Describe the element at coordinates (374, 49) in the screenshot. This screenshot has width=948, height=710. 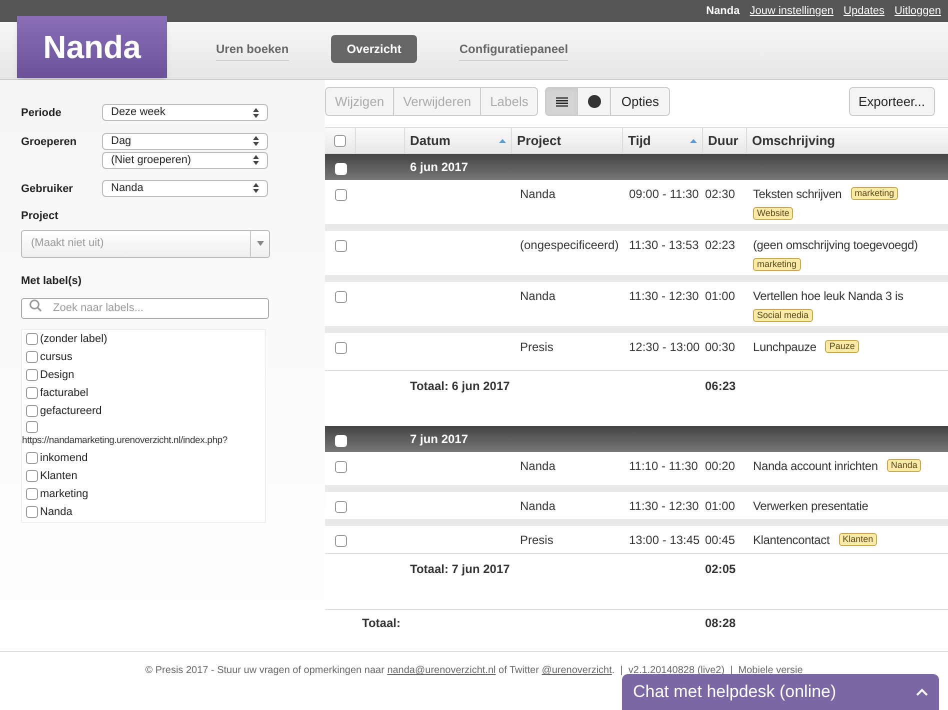
I see `nav-tab: Overzicht` at that location.